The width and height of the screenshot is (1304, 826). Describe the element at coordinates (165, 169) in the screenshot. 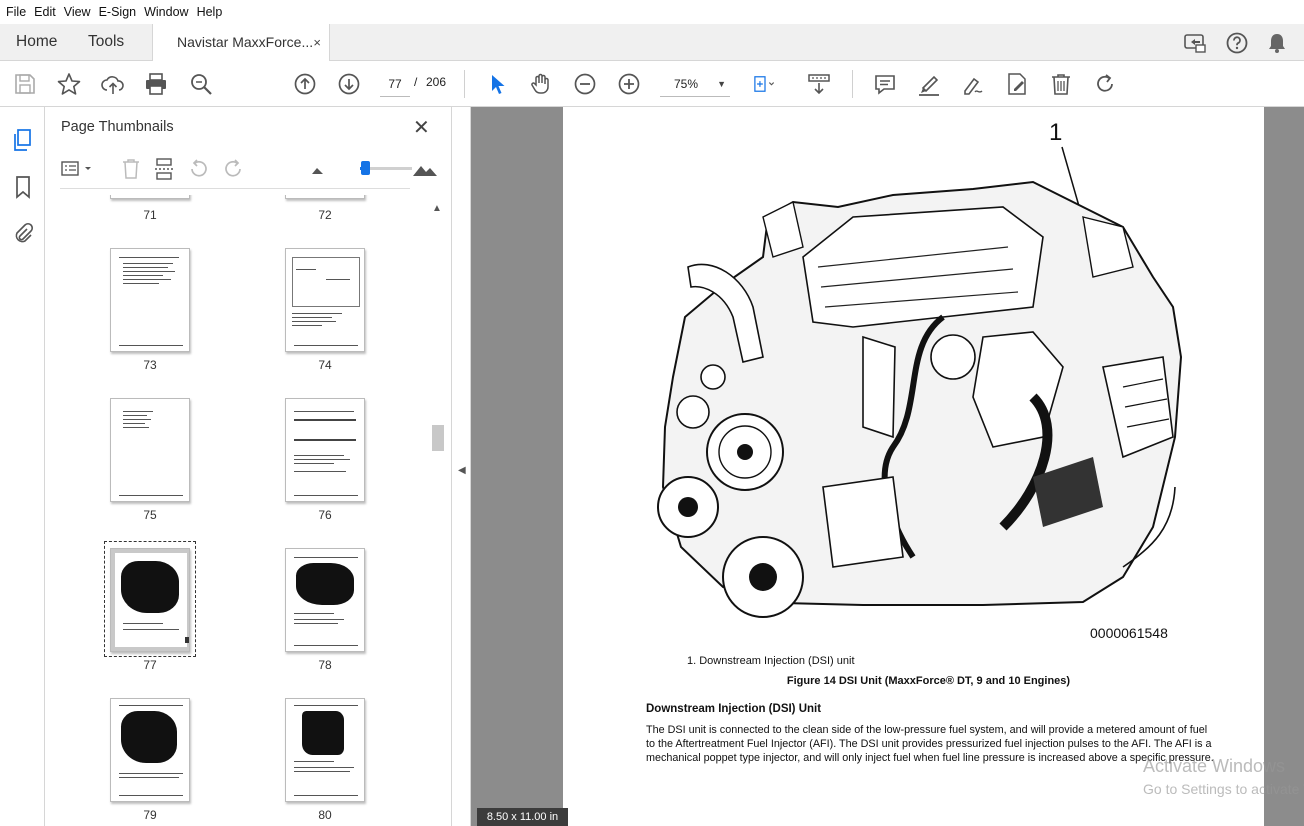

I see `insert-page-icon` at that location.